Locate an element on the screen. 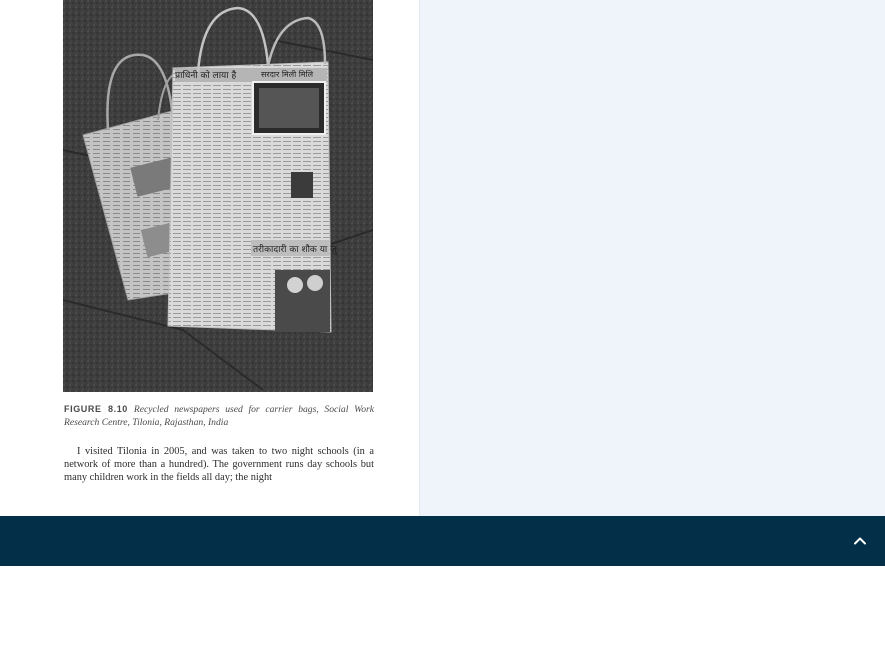 The width and height of the screenshot is (885, 656). scroll-to-top-button is located at coordinates (860, 541).